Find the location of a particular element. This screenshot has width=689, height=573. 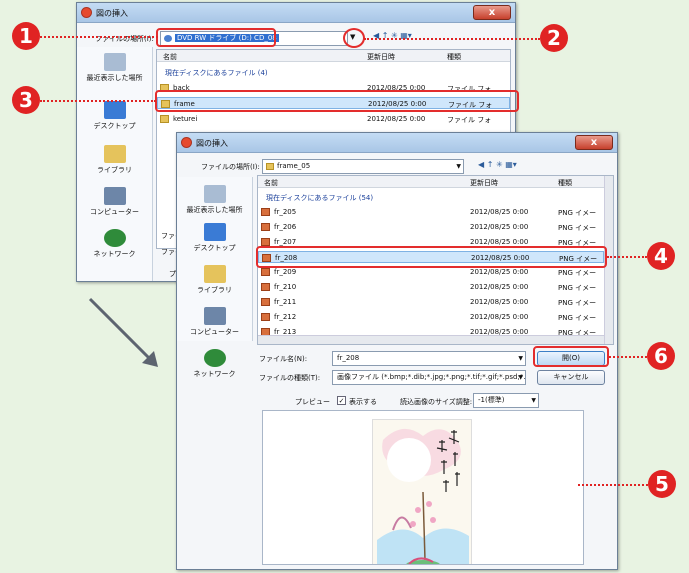

cancel-button: キャンセル is located at coordinates (571, 377).